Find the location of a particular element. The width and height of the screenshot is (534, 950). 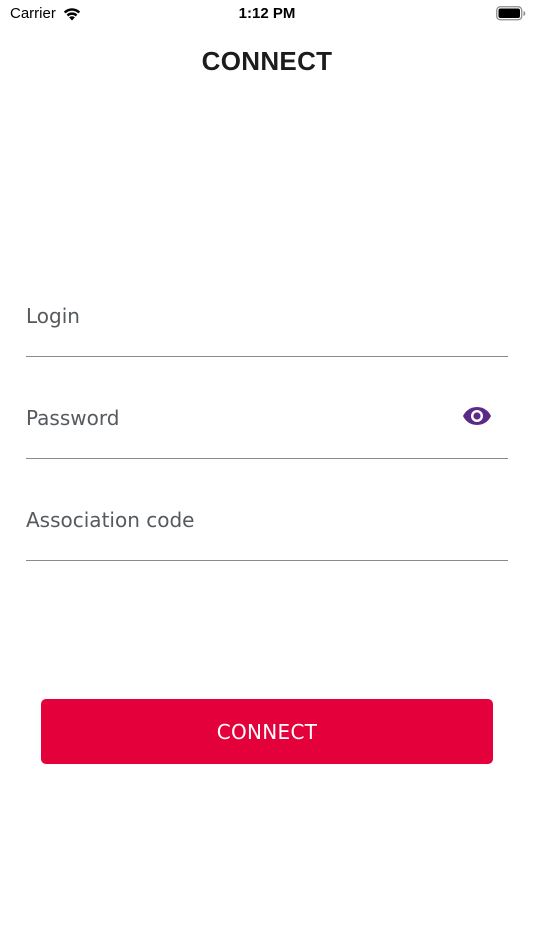

eye-icon is located at coordinates (477, 416).